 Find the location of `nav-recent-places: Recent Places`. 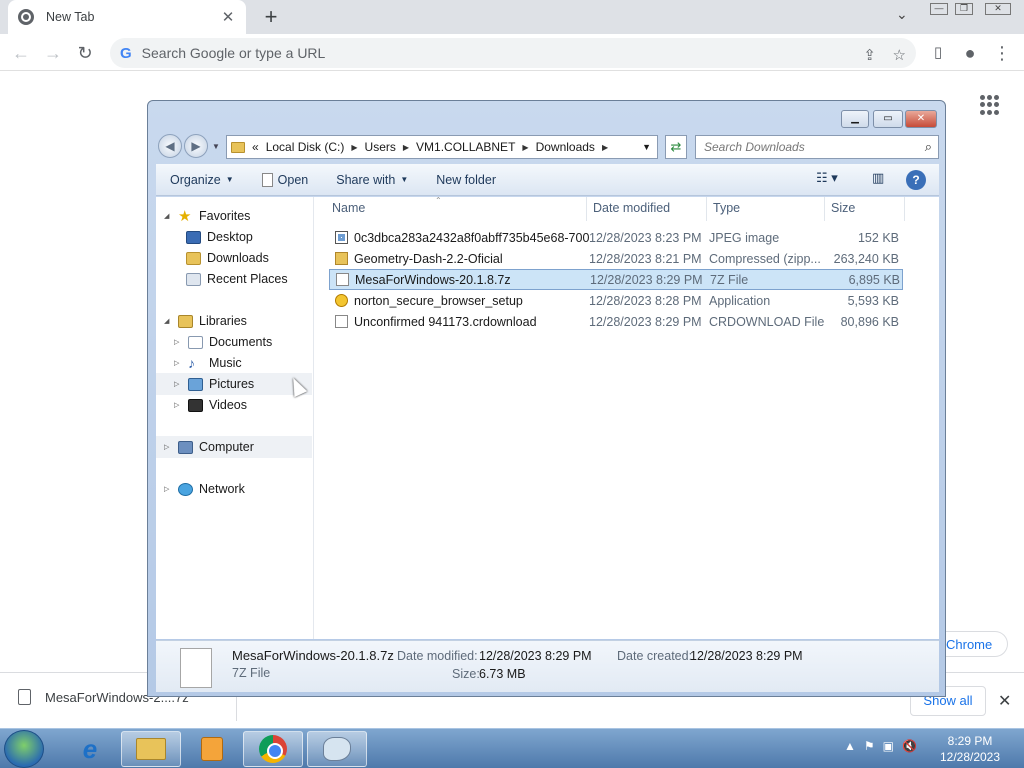

nav-recent-places: Recent Places is located at coordinates (237, 279).